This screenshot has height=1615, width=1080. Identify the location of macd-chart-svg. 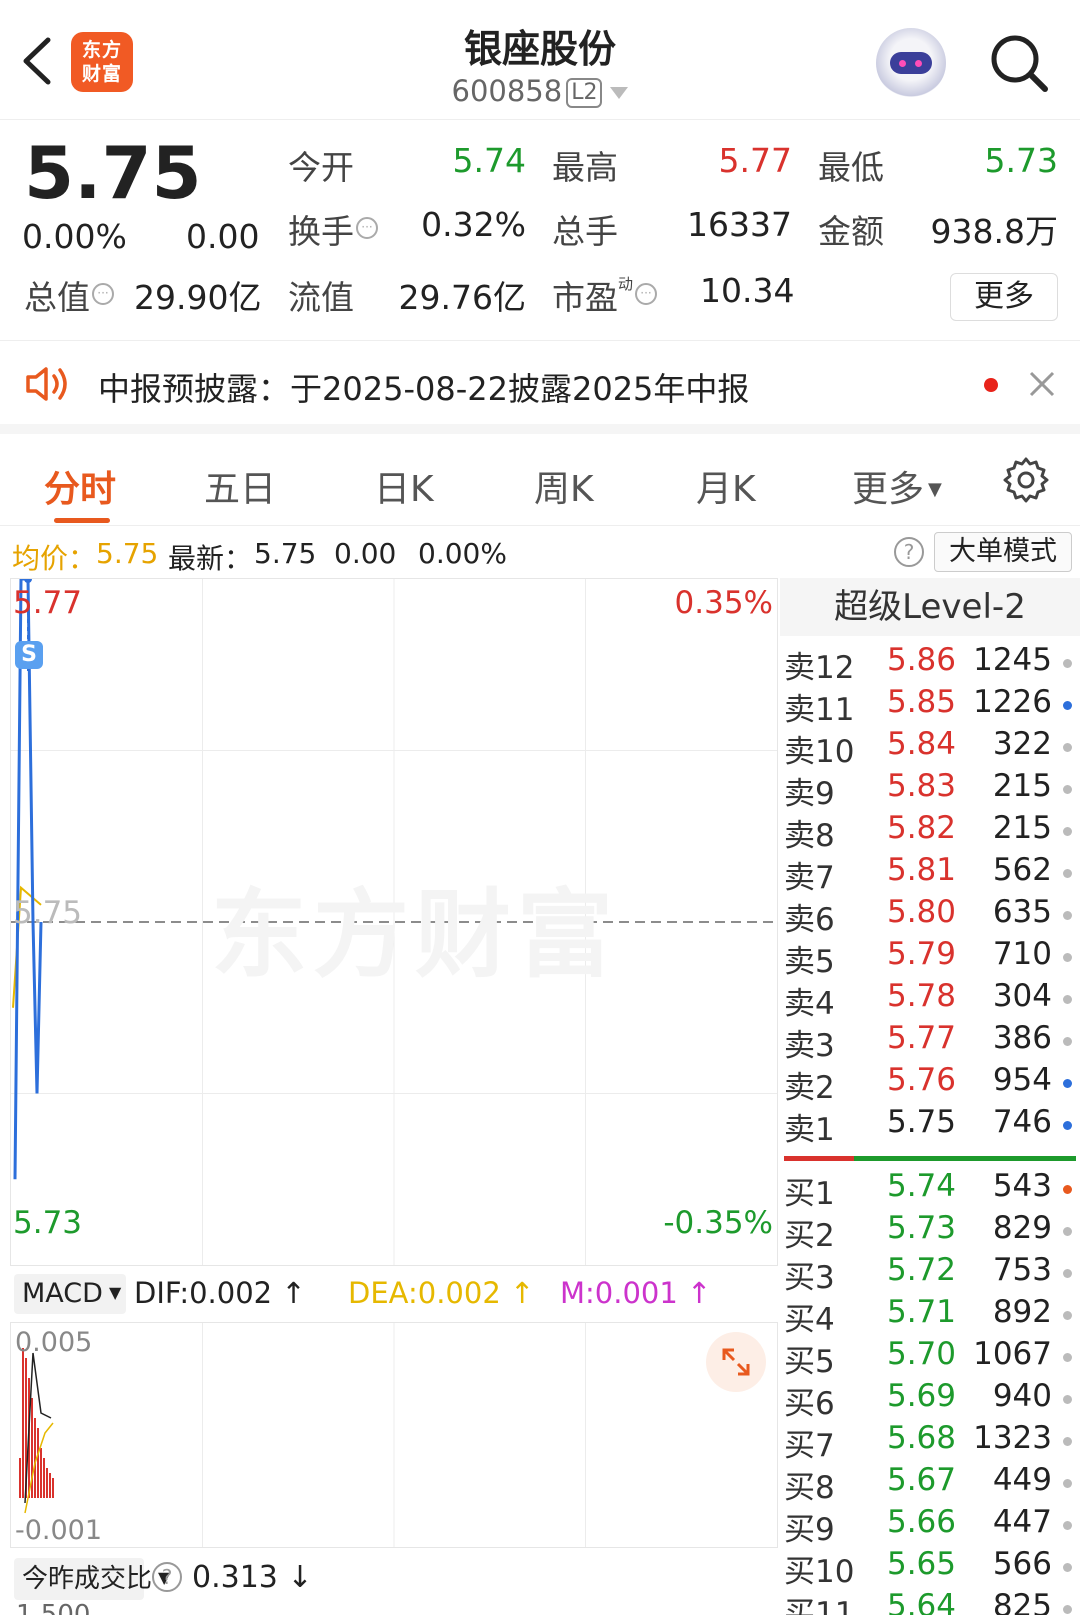
(302, 1435).